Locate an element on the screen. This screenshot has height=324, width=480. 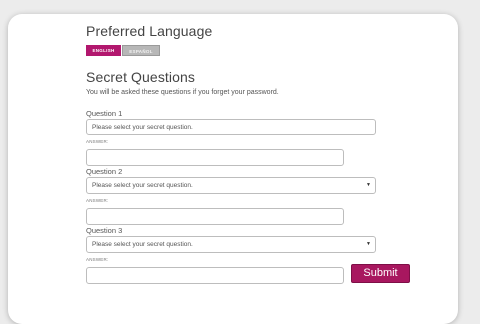
answer-2-input is located at coordinates (215, 216).